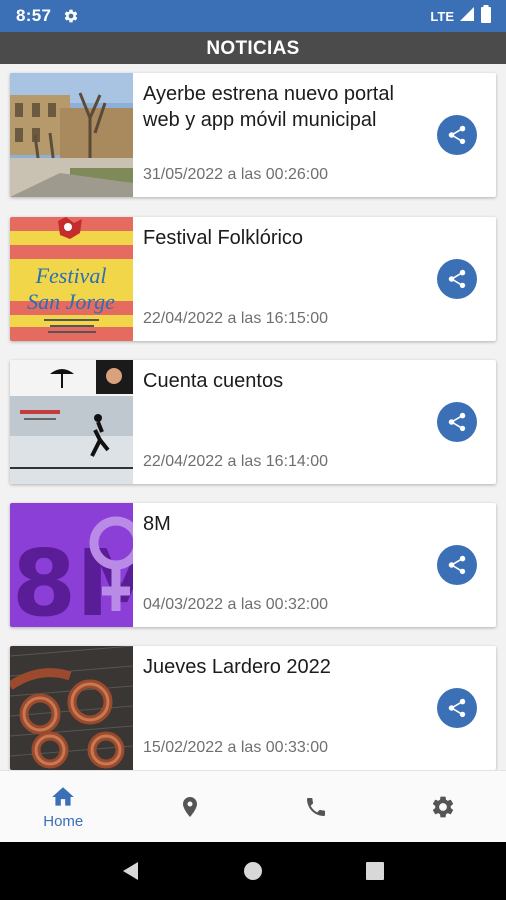 Image resolution: width=506 pixels, height=900 pixels. I want to click on nav-phone, so click(316, 807).